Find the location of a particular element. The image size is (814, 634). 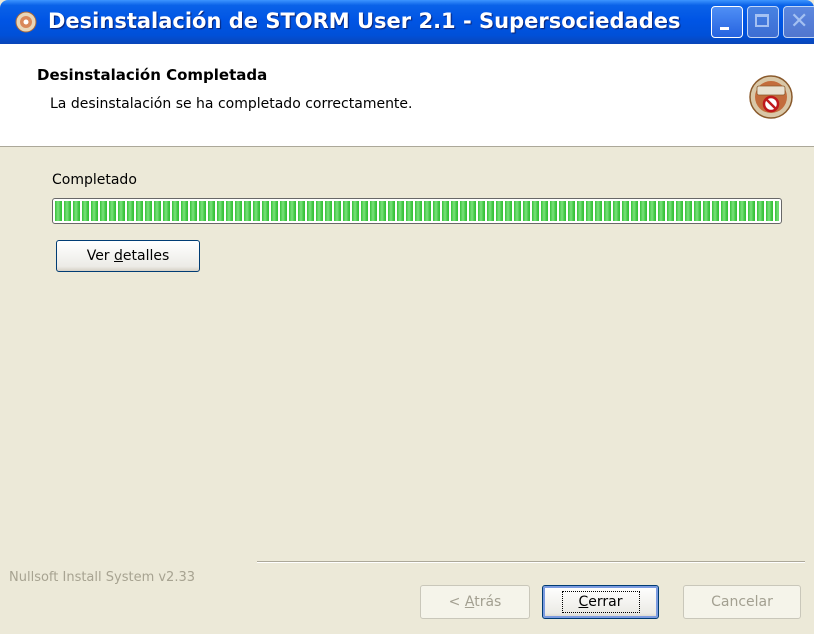

minimize-button is located at coordinates (727, 22).